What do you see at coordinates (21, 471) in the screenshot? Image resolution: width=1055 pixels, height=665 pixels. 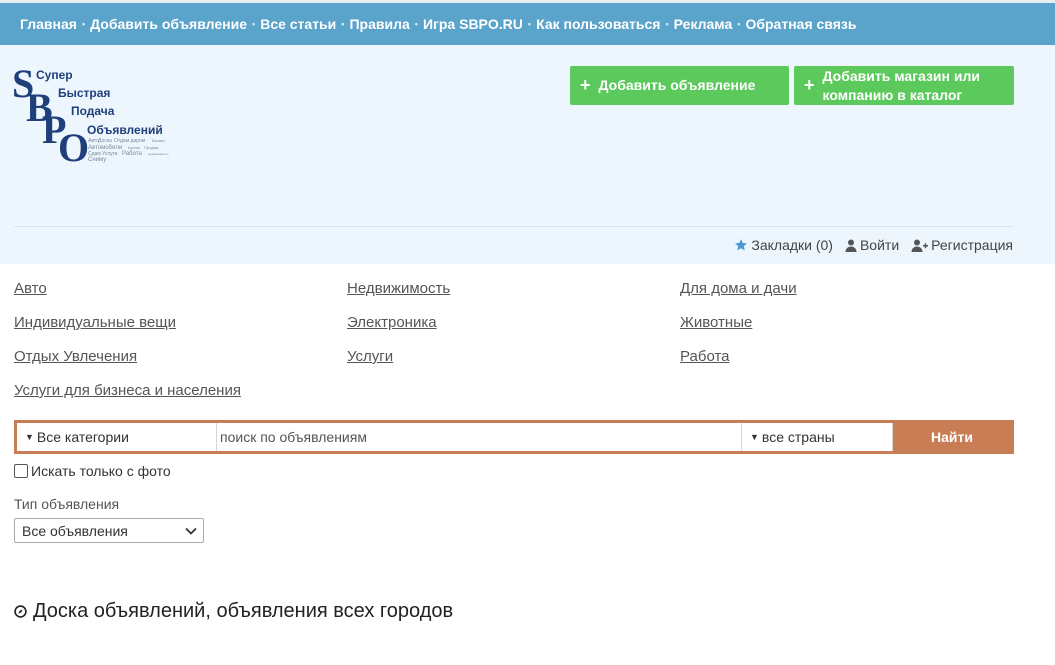 I see `checkbox-box` at bounding box center [21, 471].